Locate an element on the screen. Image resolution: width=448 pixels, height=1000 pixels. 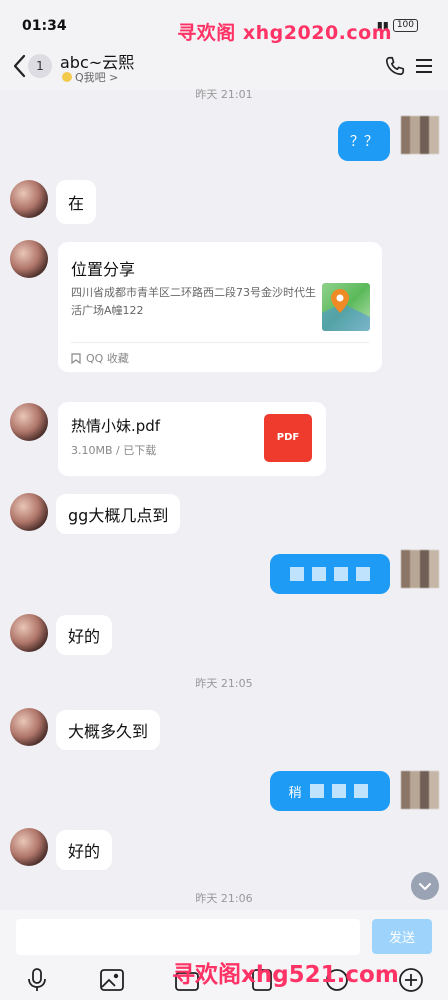
timestamp: 昨天 21:01 is located at coordinates (224, 94).